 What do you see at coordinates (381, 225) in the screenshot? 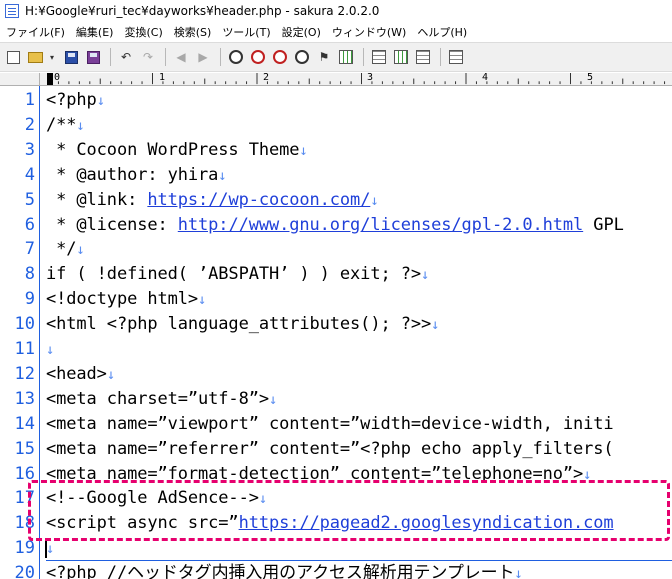
I see `code-link: http://www.gnu.org/licenses/gpl-2.0.html` at bounding box center [381, 225].